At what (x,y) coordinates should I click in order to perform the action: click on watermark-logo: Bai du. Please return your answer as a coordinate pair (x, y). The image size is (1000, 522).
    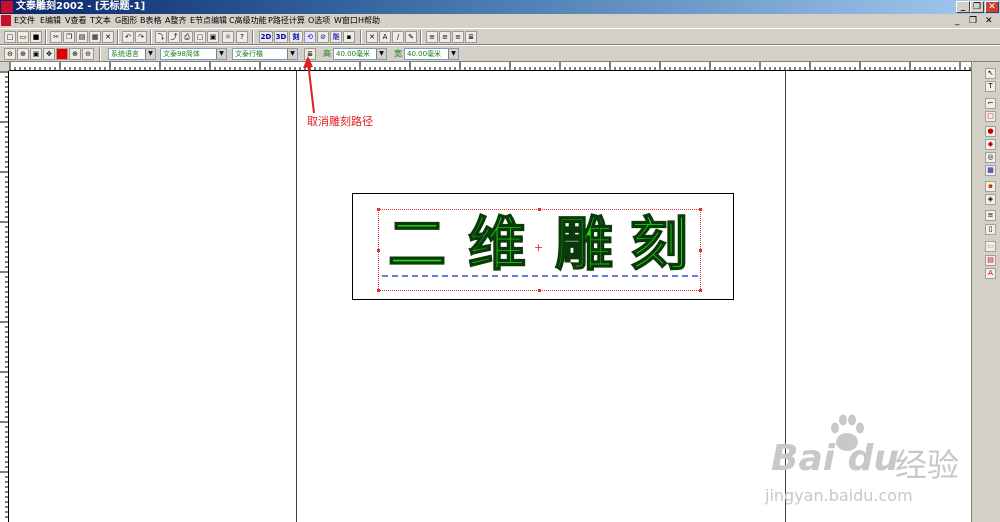
    Looking at the image, I should click on (835, 458).